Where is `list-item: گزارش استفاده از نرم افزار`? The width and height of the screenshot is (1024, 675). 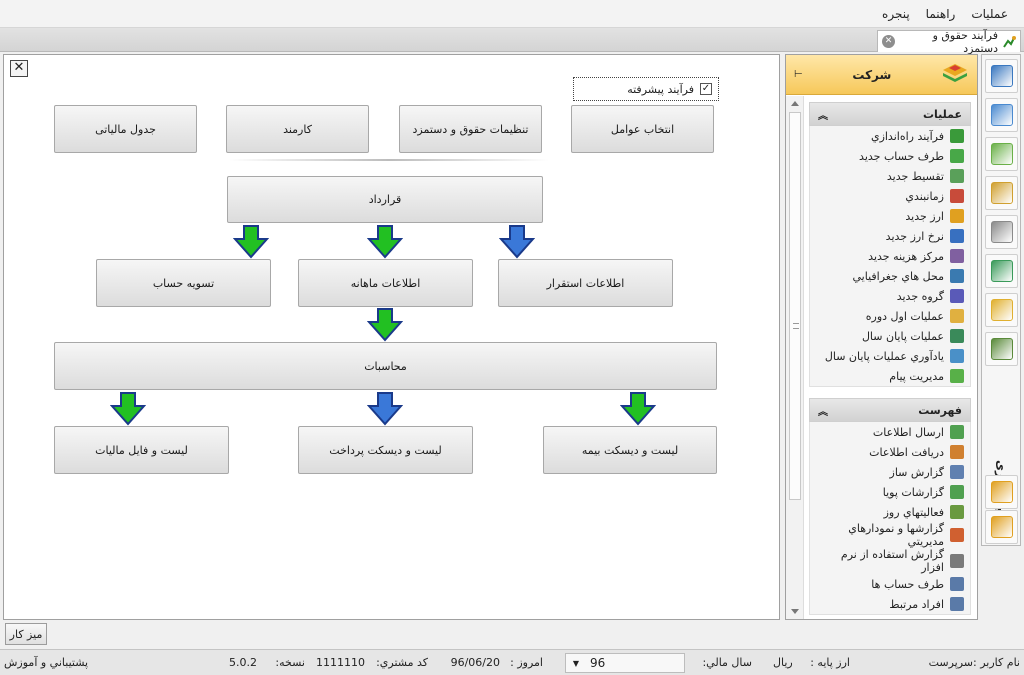
list-item: گزارش استفاده از نرم افزار is located at coordinates (890, 561).